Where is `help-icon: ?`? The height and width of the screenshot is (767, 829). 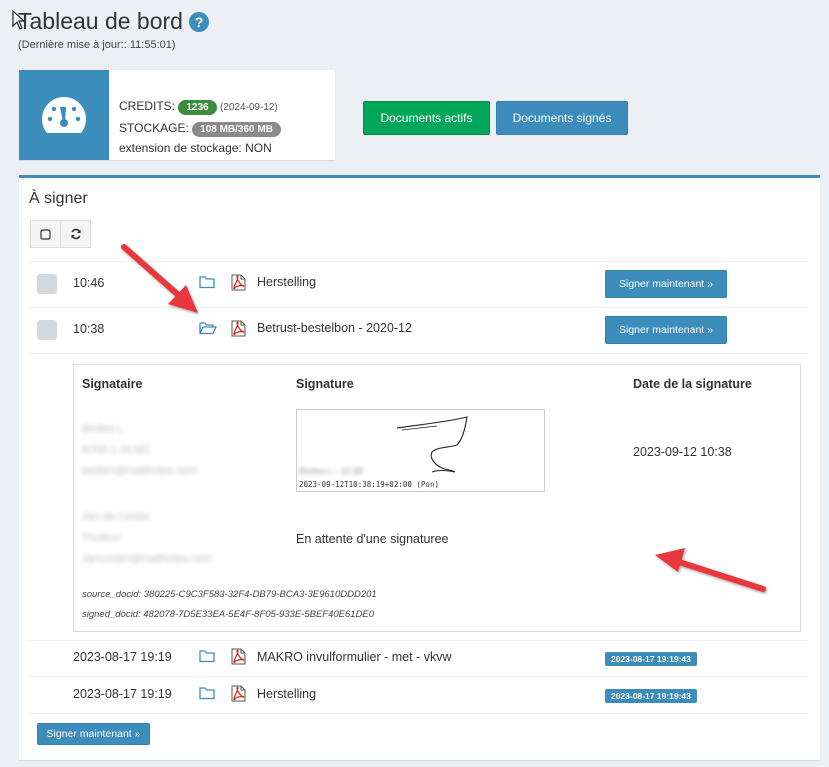
help-icon: ? is located at coordinates (198, 21).